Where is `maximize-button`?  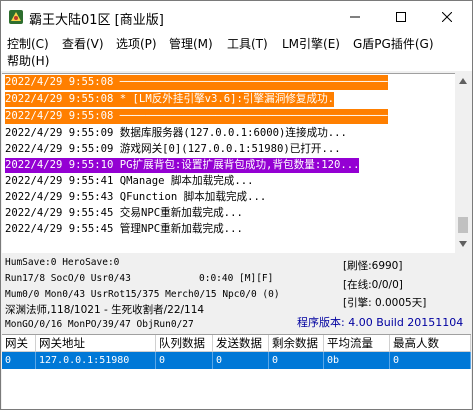 maximize-button is located at coordinates (401, 17).